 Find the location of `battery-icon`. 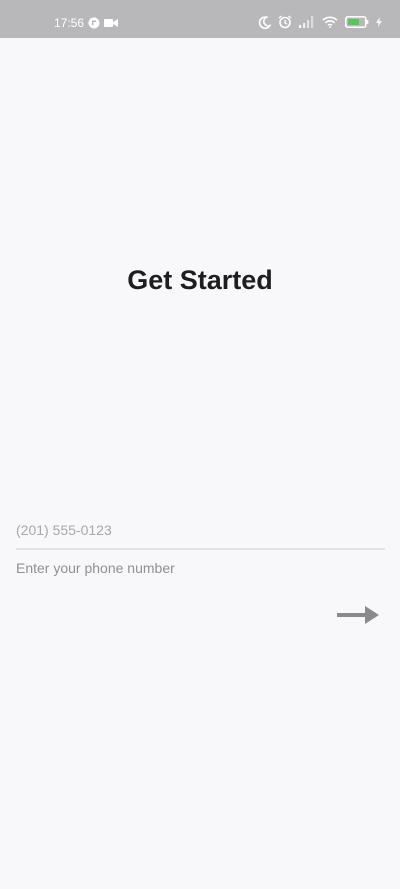

battery-icon is located at coordinates (357, 22).